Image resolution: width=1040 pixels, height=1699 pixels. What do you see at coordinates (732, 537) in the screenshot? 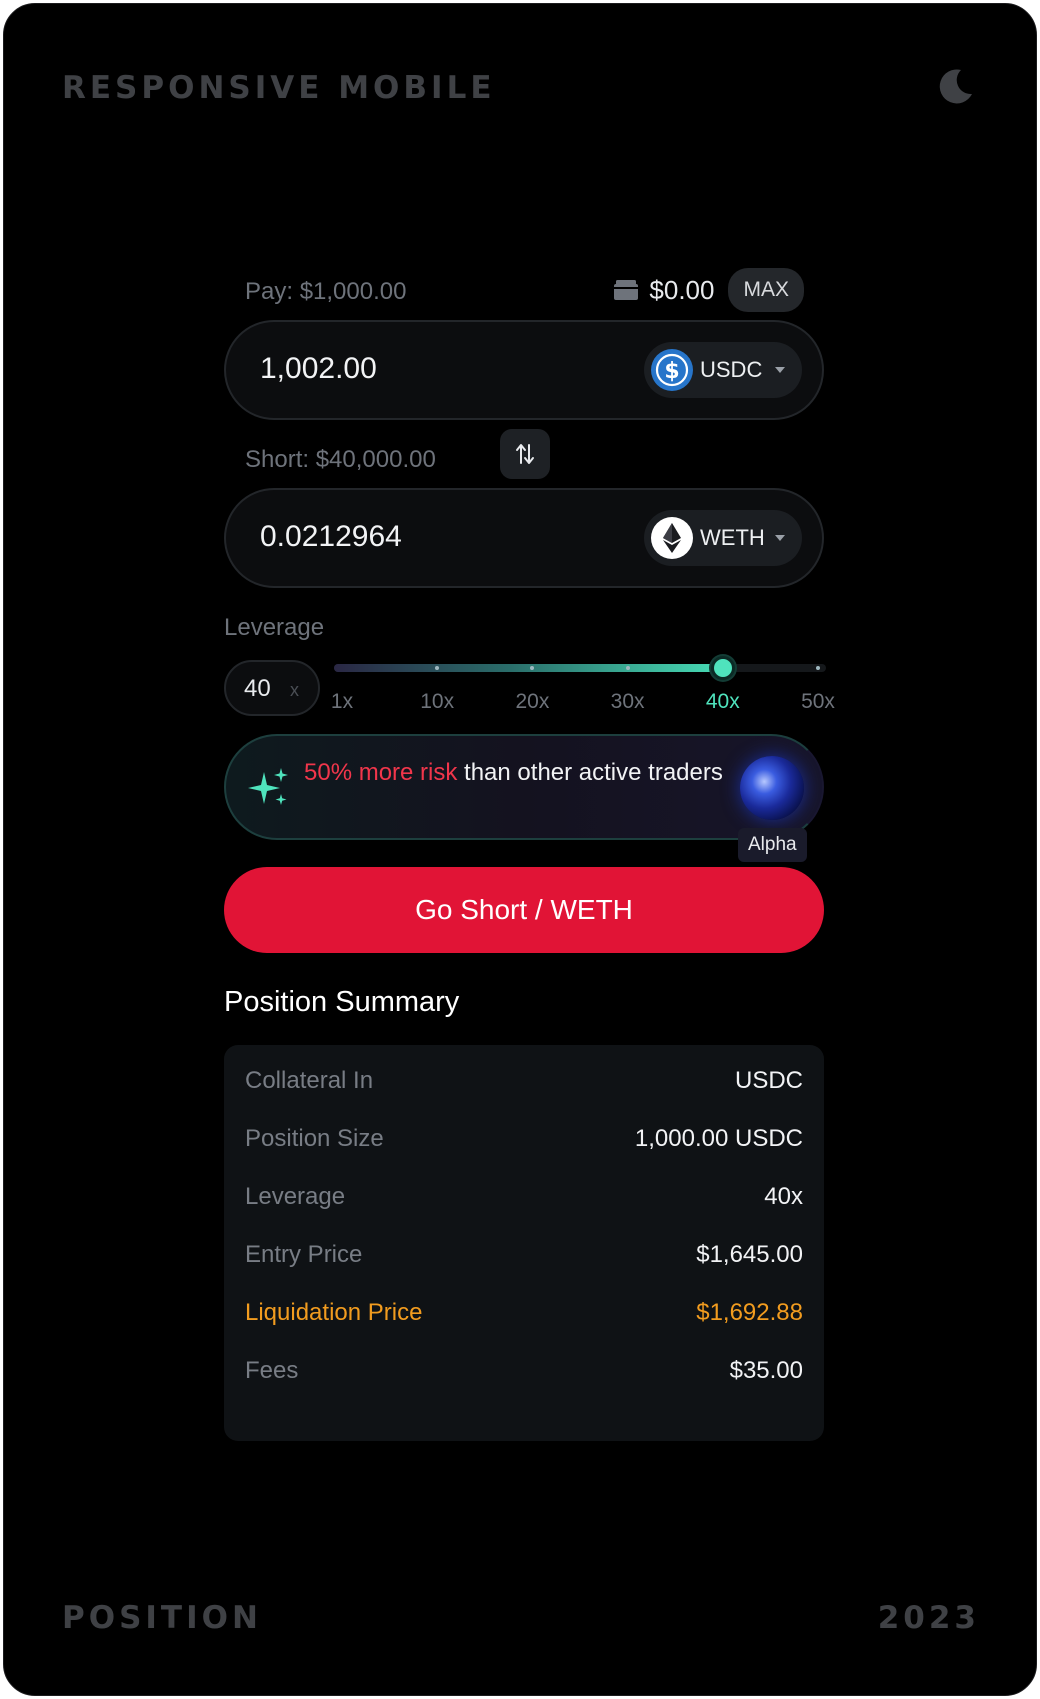
I see `short-token-name: WETH` at bounding box center [732, 537].